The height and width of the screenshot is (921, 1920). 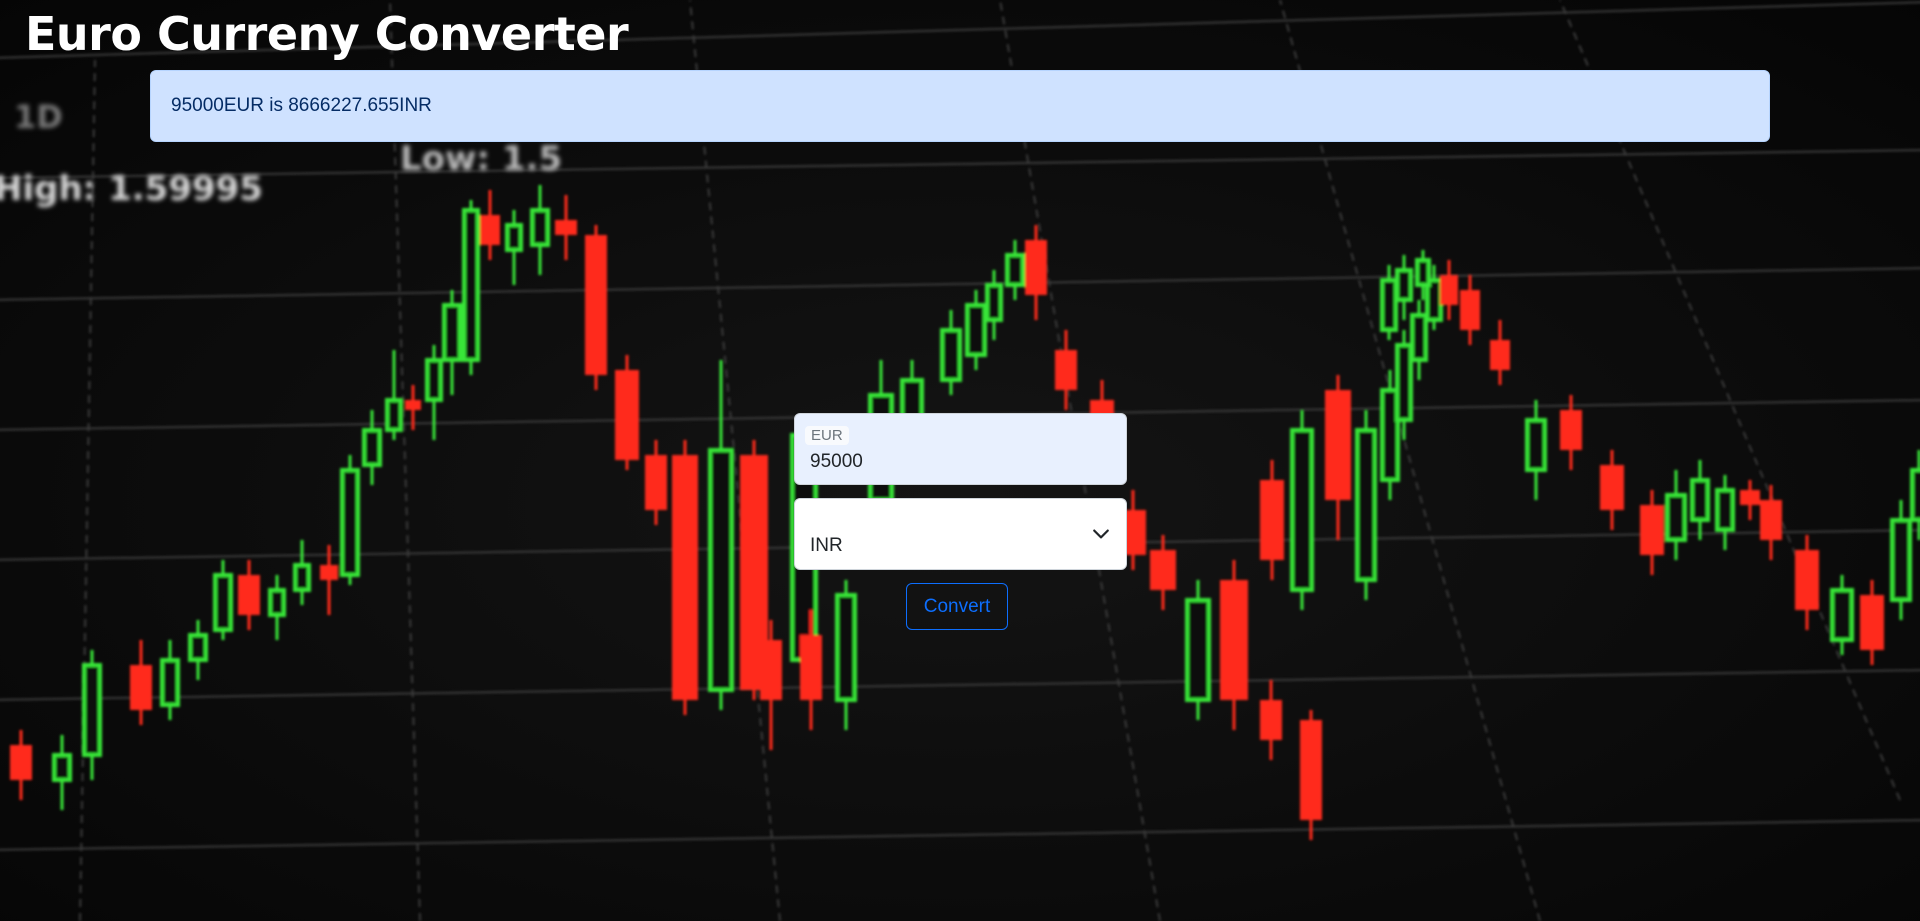 I want to click on page-title: Euro Curreny Converter, so click(x=327, y=34).